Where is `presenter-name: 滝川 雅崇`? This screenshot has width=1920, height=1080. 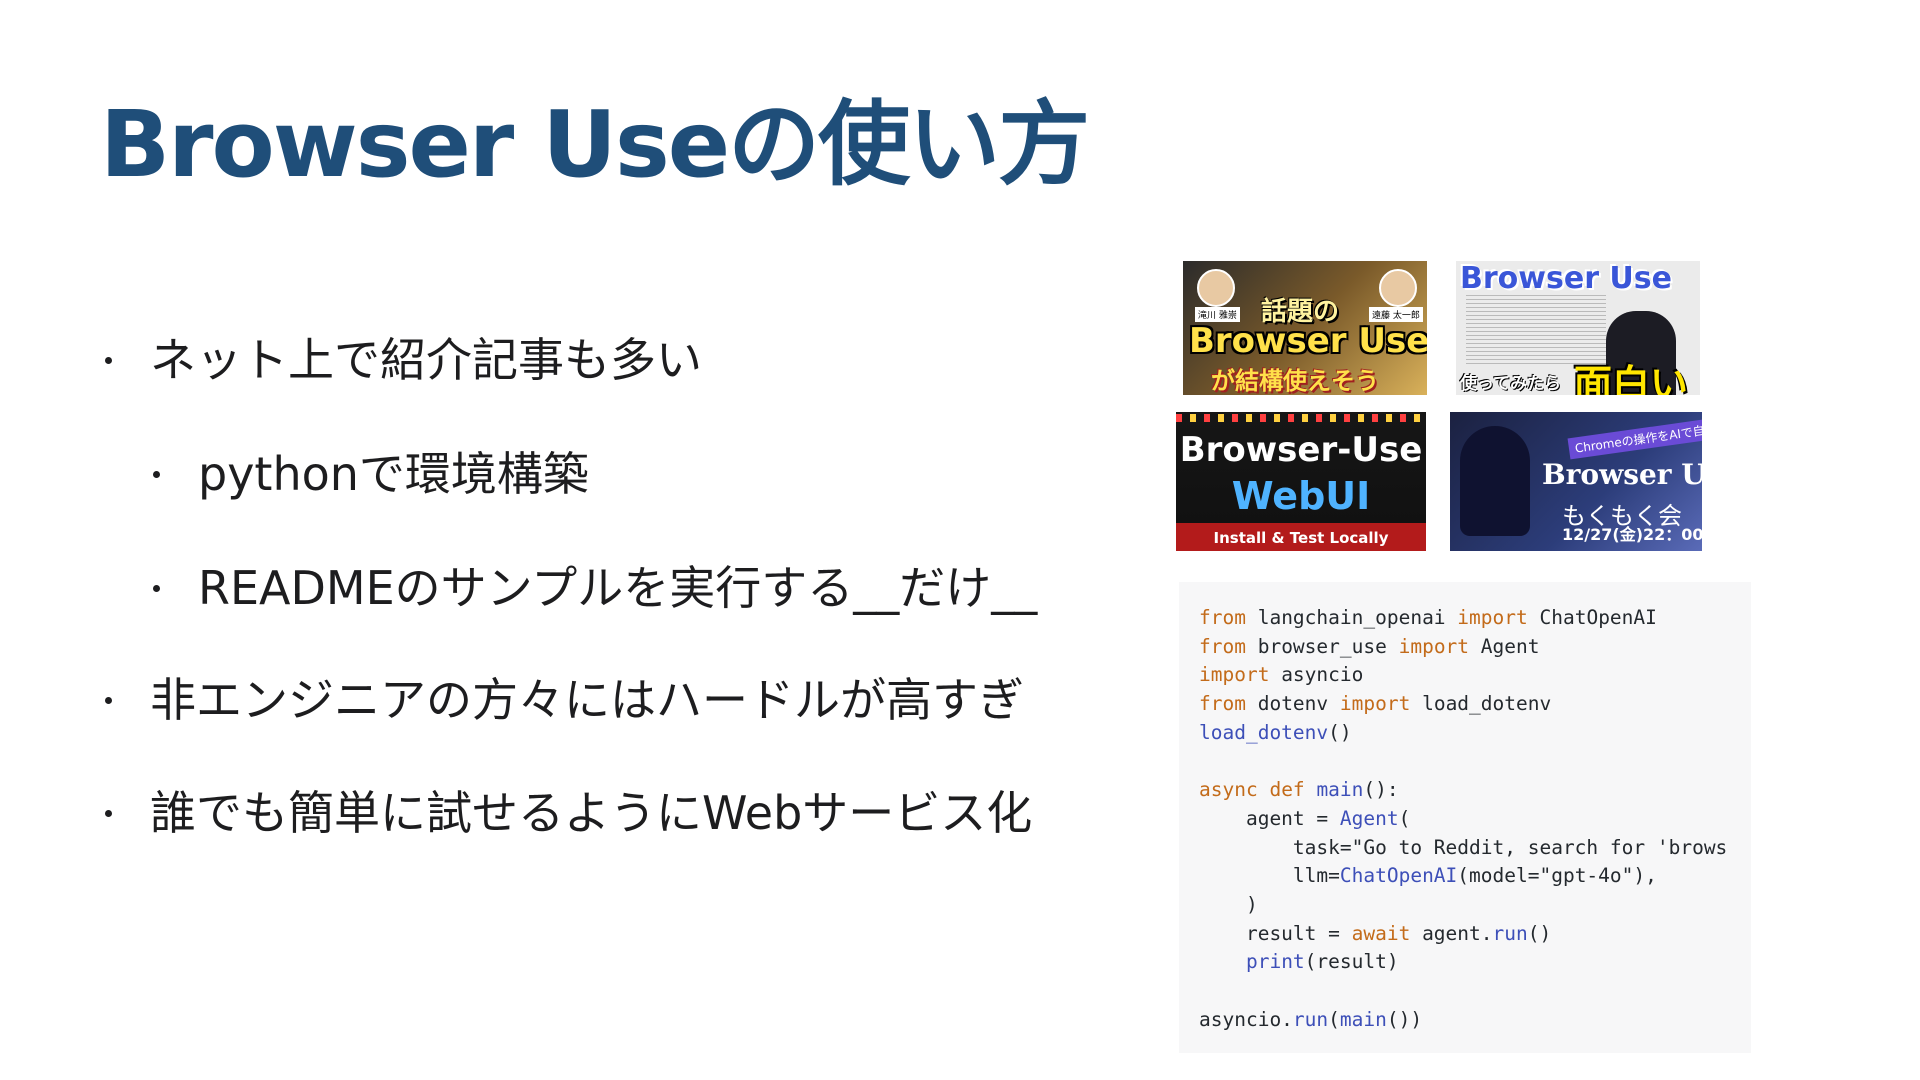
presenter-name: 滝川 雅崇 is located at coordinates (1217, 314).